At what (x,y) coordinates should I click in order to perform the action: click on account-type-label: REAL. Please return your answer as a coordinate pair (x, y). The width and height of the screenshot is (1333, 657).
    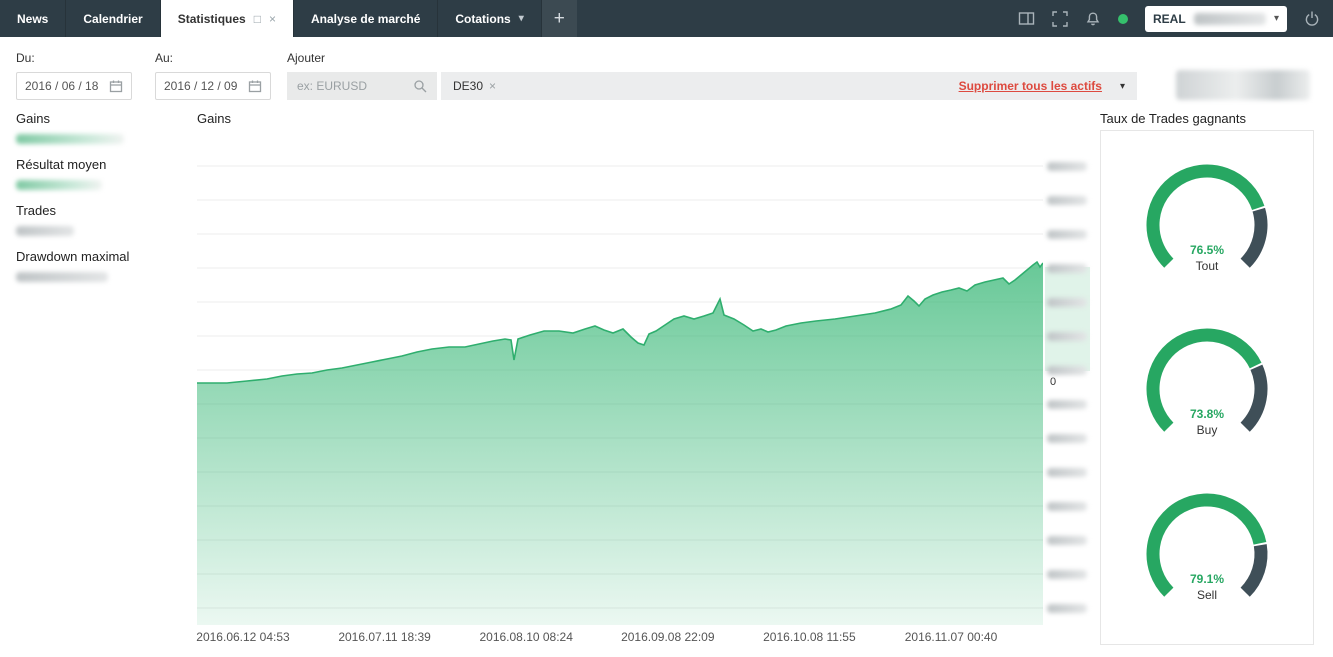
    Looking at the image, I should click on (1169, 18).